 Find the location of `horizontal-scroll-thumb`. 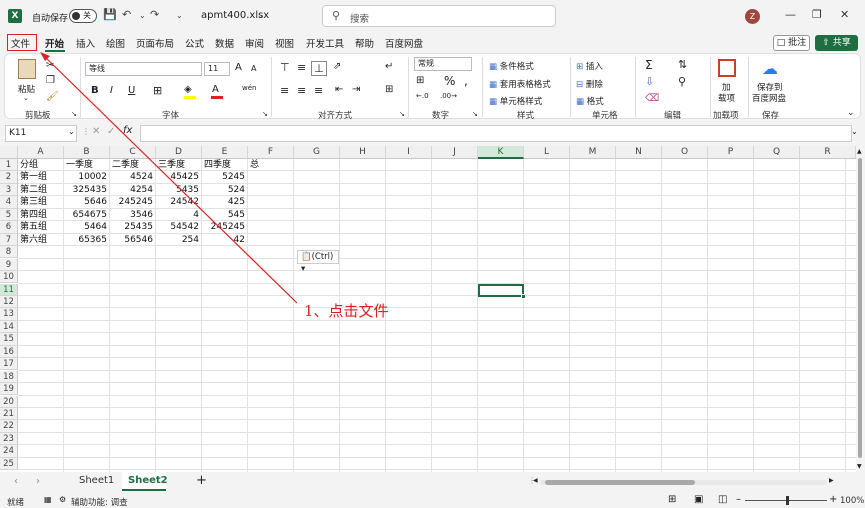

horizontal-scroll-thumb is located at coordinates (620, 482).